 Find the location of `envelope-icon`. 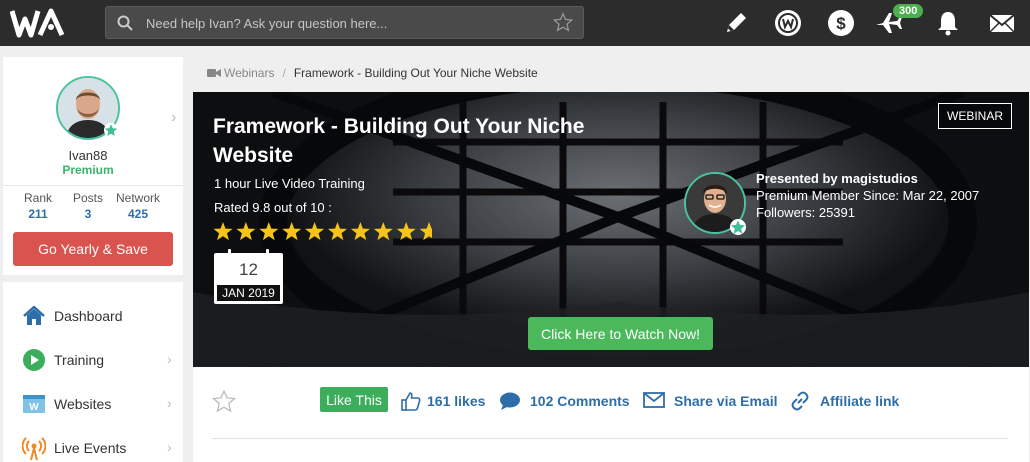

envelope-icon is located at coordinates (654, 400).